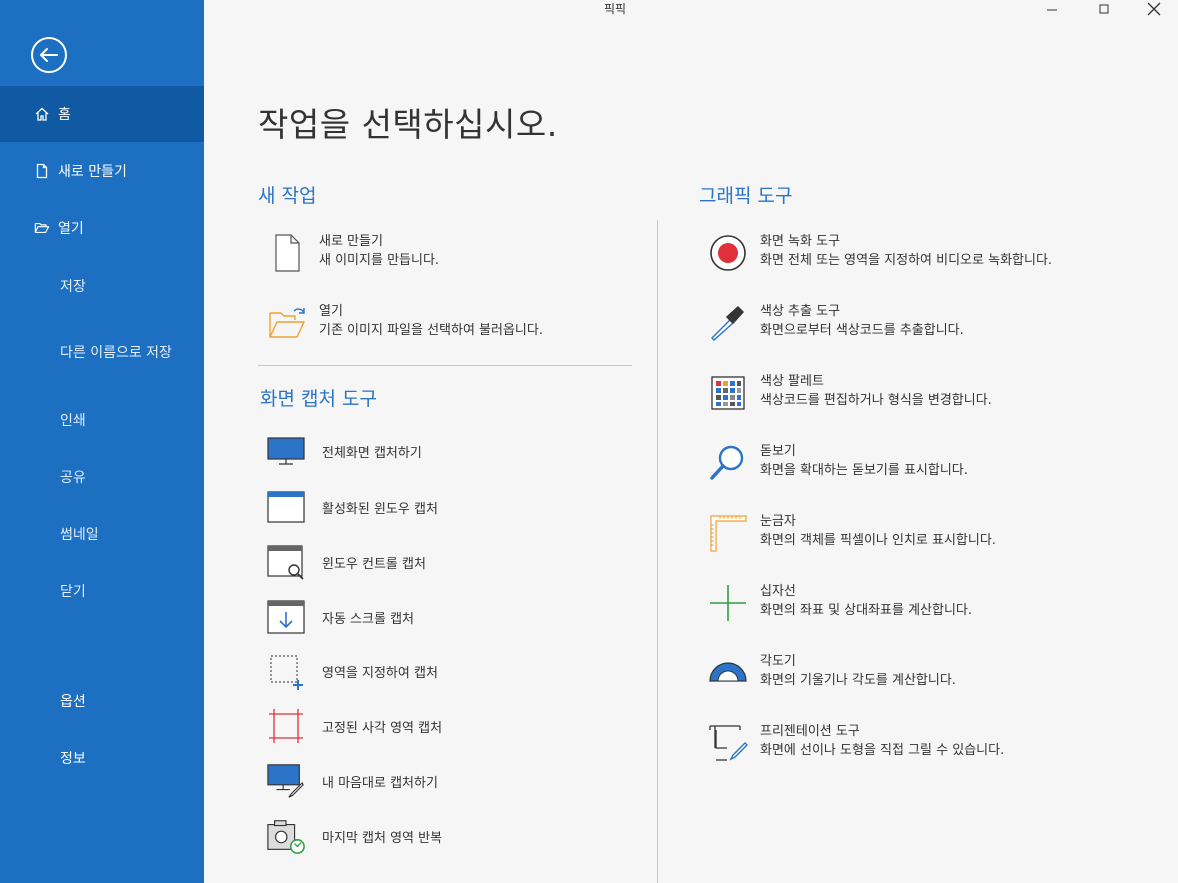  I want to click on capture-fixed-region: 고정된 사각 영역 캡처, so click(354, 726).